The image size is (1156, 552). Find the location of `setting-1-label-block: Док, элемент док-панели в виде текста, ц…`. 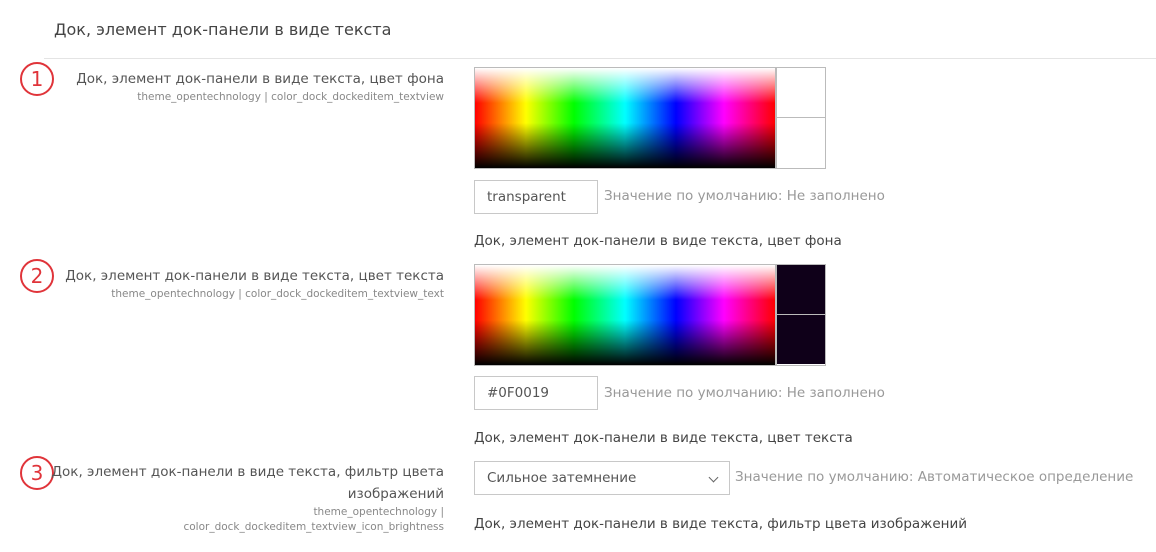

setting-1-label-block: Док, элемент док-панели в виде текста, ц… is located at coordinates (260, 86).